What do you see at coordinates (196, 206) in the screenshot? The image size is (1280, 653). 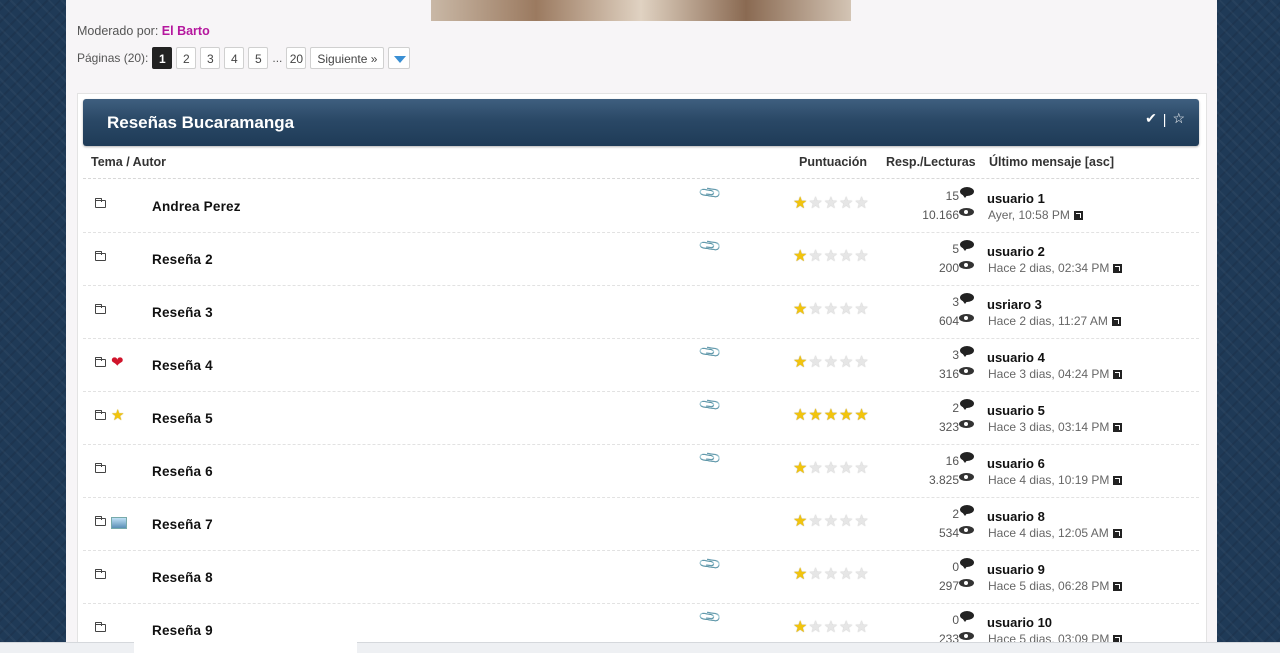 I see `topic-title-link: Andrea Perez` at bounding box center [196, 206].